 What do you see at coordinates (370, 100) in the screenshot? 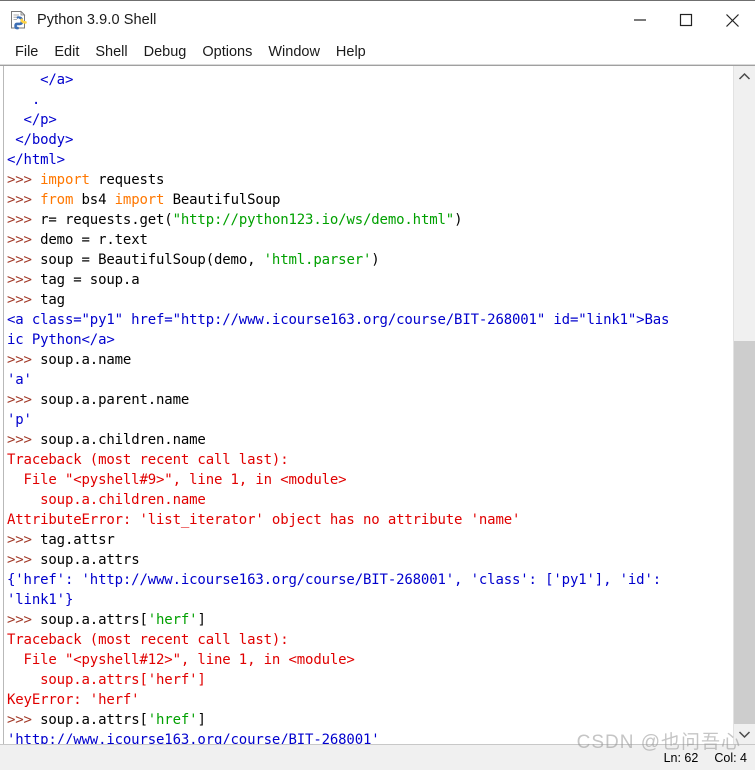
I see `console-line: .` at bounding box center [370, 100].